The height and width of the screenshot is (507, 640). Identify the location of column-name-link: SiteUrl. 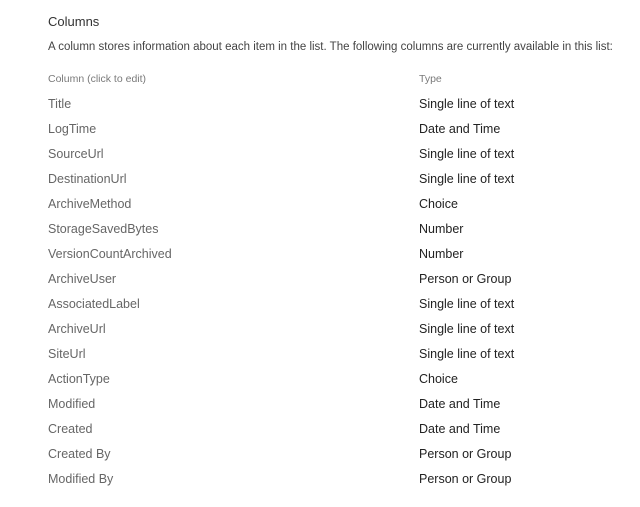
(67, 354).